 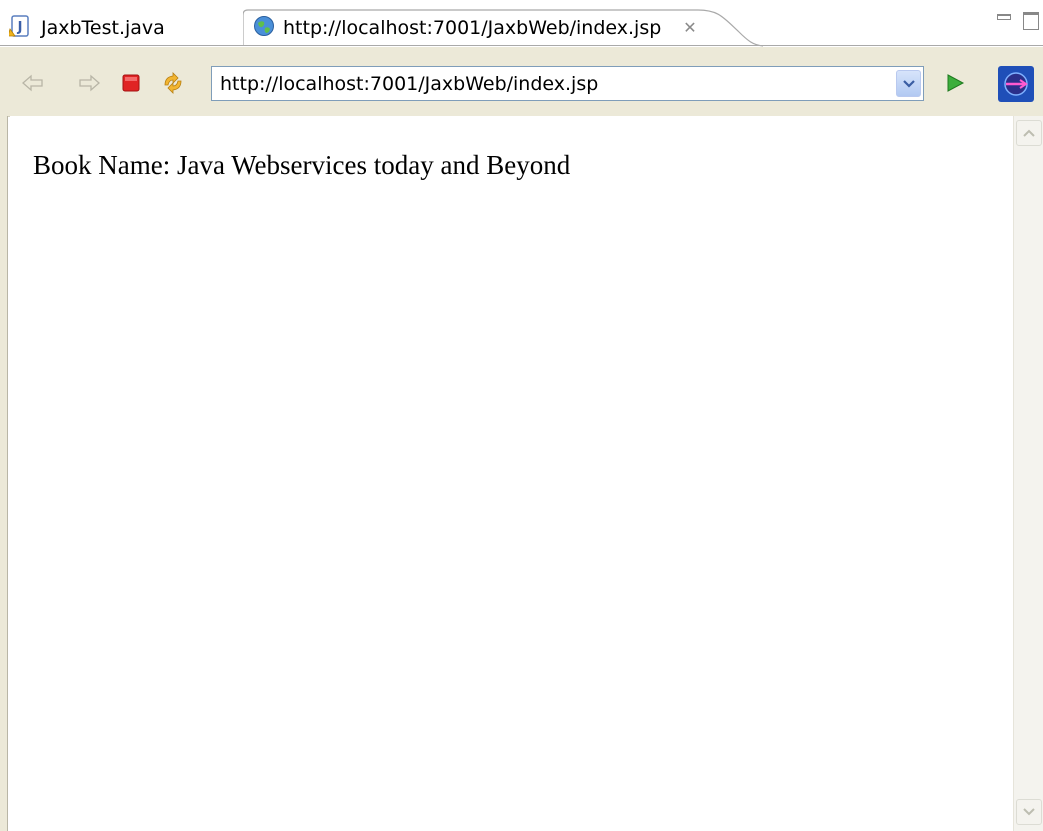 I want to click on tab-label: http://localhost:7001/JaxbWeb/index.jsp, so click(x=472, y=27).